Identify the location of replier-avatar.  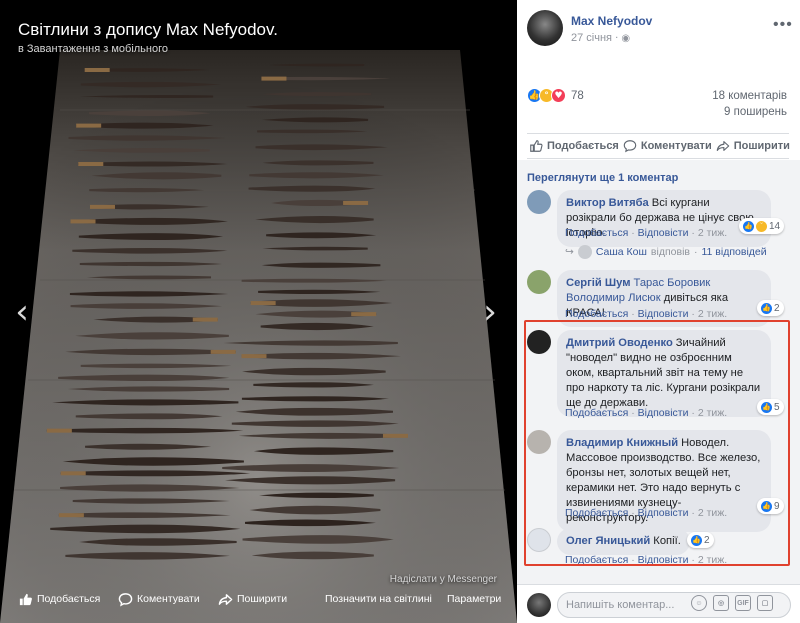
(584, 252).